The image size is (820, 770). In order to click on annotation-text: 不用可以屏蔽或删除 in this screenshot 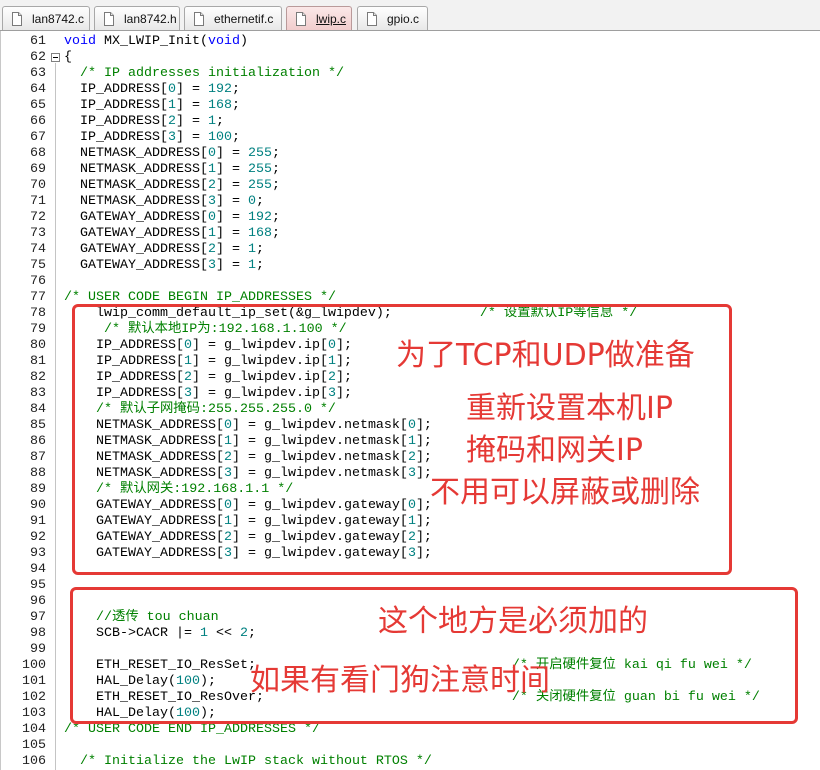, I will do `click(565, 492)`.